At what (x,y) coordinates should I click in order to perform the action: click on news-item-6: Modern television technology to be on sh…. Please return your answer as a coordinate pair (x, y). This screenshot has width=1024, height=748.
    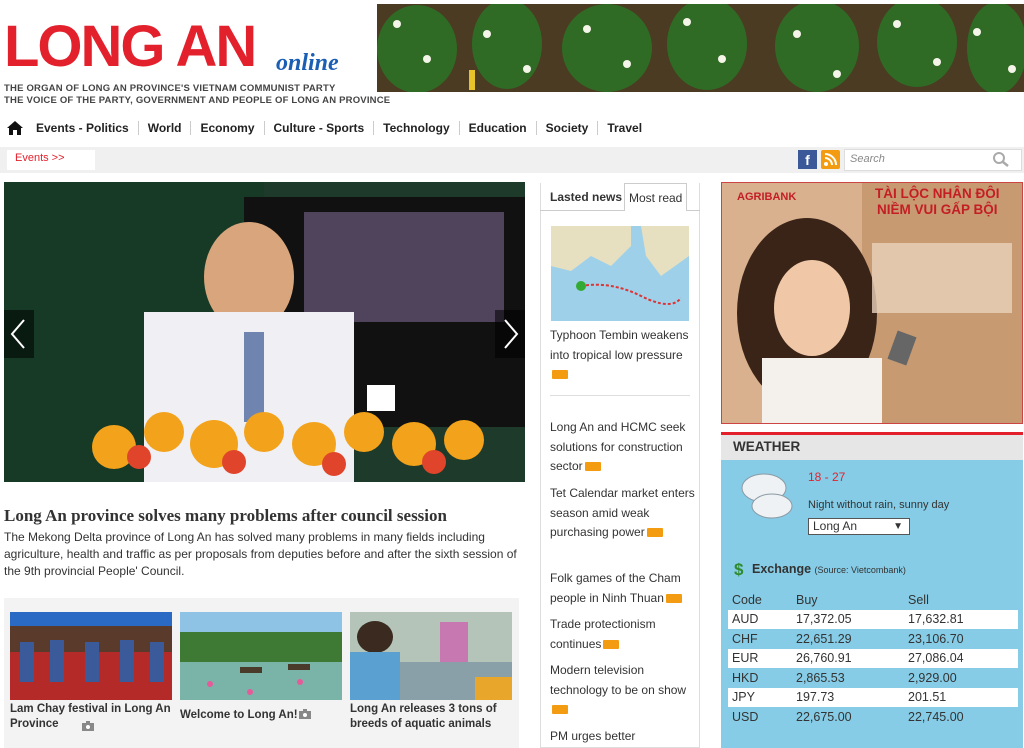
    Looking at the image, I should click on (622, 690).